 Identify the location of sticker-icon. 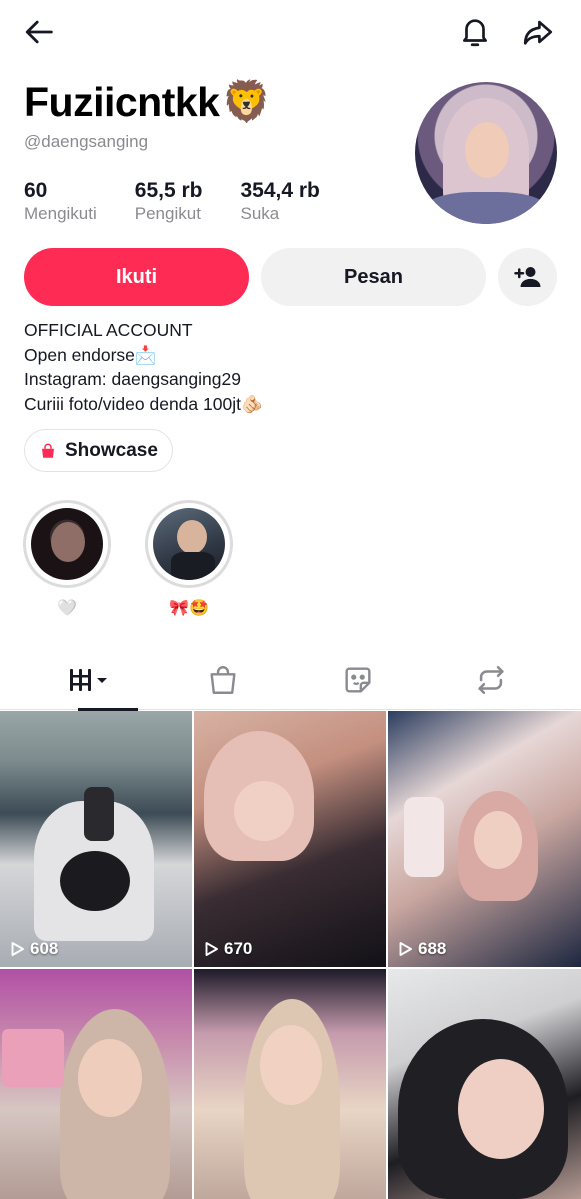
(357, 680).